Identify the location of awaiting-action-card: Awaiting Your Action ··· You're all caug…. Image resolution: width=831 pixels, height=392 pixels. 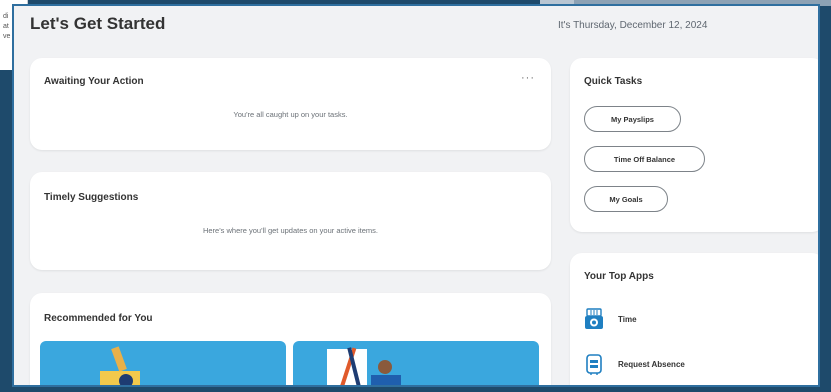
(290, 104).